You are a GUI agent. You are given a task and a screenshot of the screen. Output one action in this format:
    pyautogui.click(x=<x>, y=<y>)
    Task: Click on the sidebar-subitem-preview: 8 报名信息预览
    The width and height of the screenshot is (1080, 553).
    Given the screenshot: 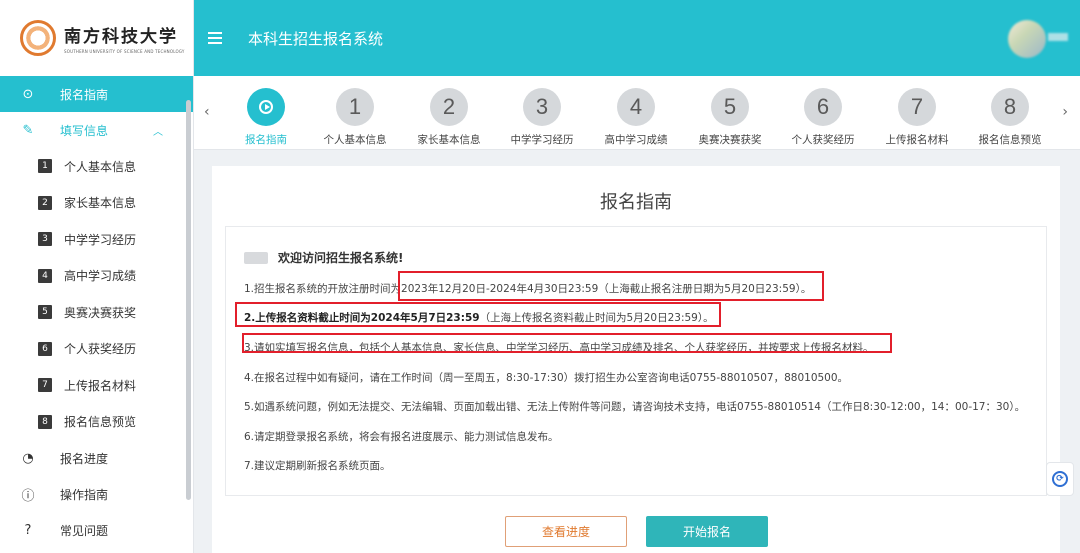 What is the action you would take?
    pyautogui.click(x=96, y=422)
    